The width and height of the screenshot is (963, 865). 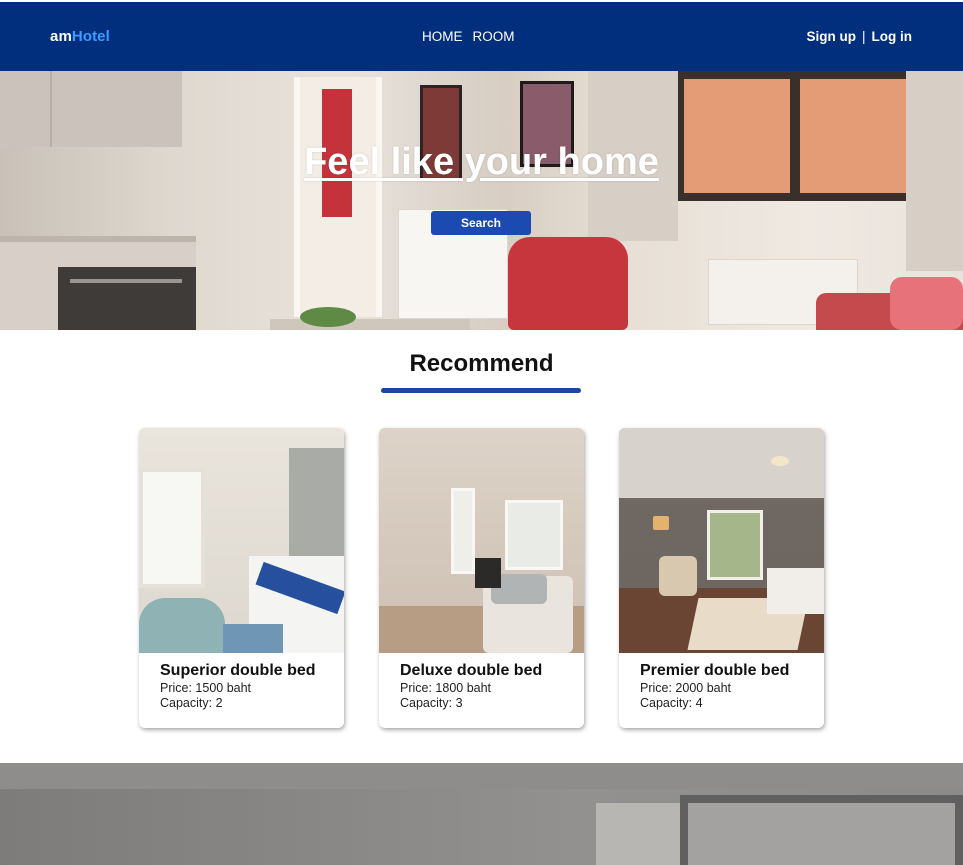 I want to click on brand-part-hotel: Hotel, so click(x=90, y=36).